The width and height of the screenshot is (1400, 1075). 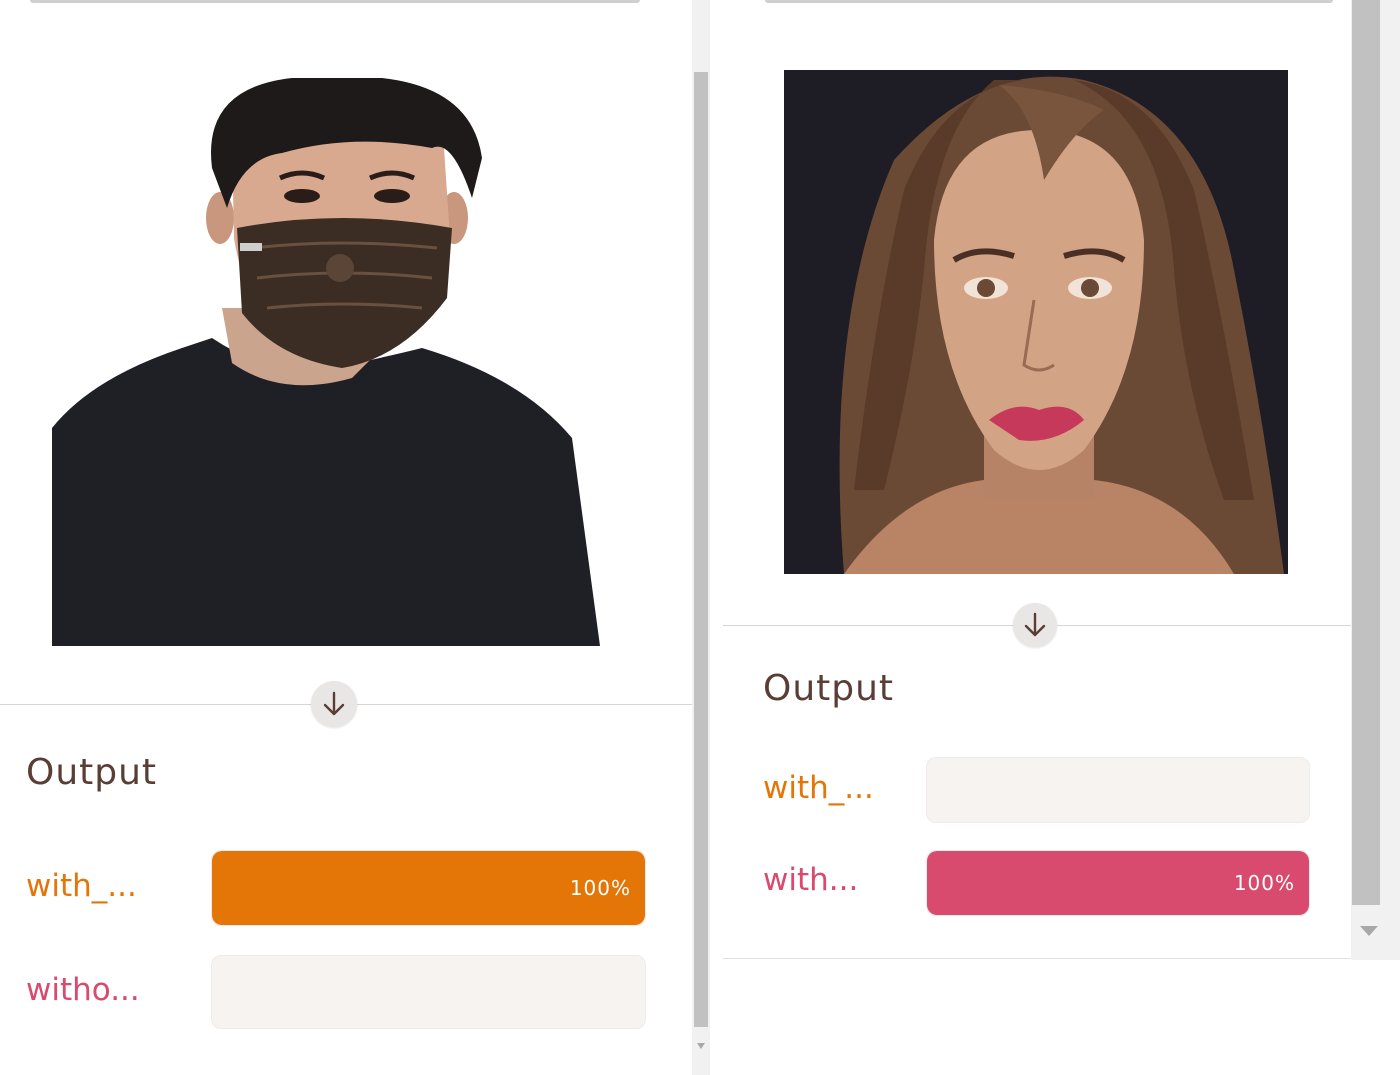 What do you see at coordinates (1118, 883) in the screenshot?
I see `result-bar-without-mask: 100%` at bounding box center [1118, 883].